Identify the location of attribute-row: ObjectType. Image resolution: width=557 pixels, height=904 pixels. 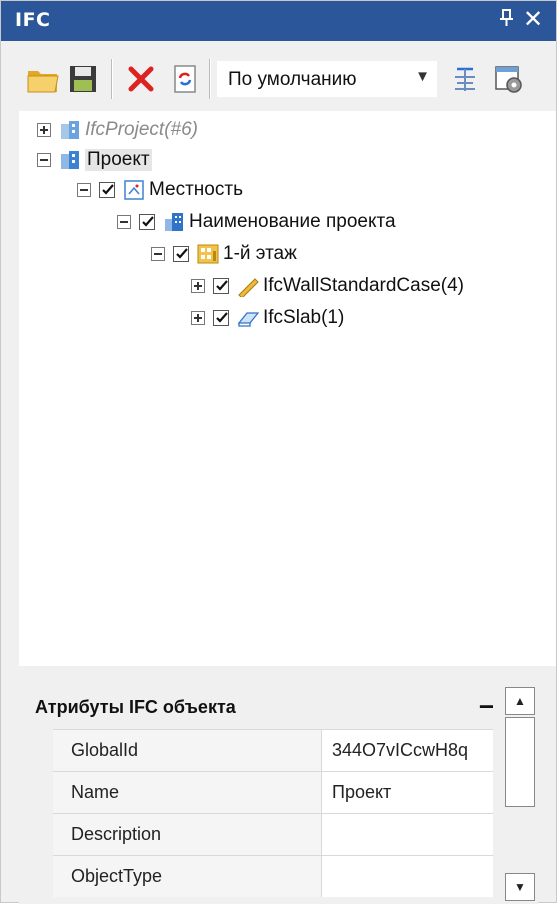
(273, 876).